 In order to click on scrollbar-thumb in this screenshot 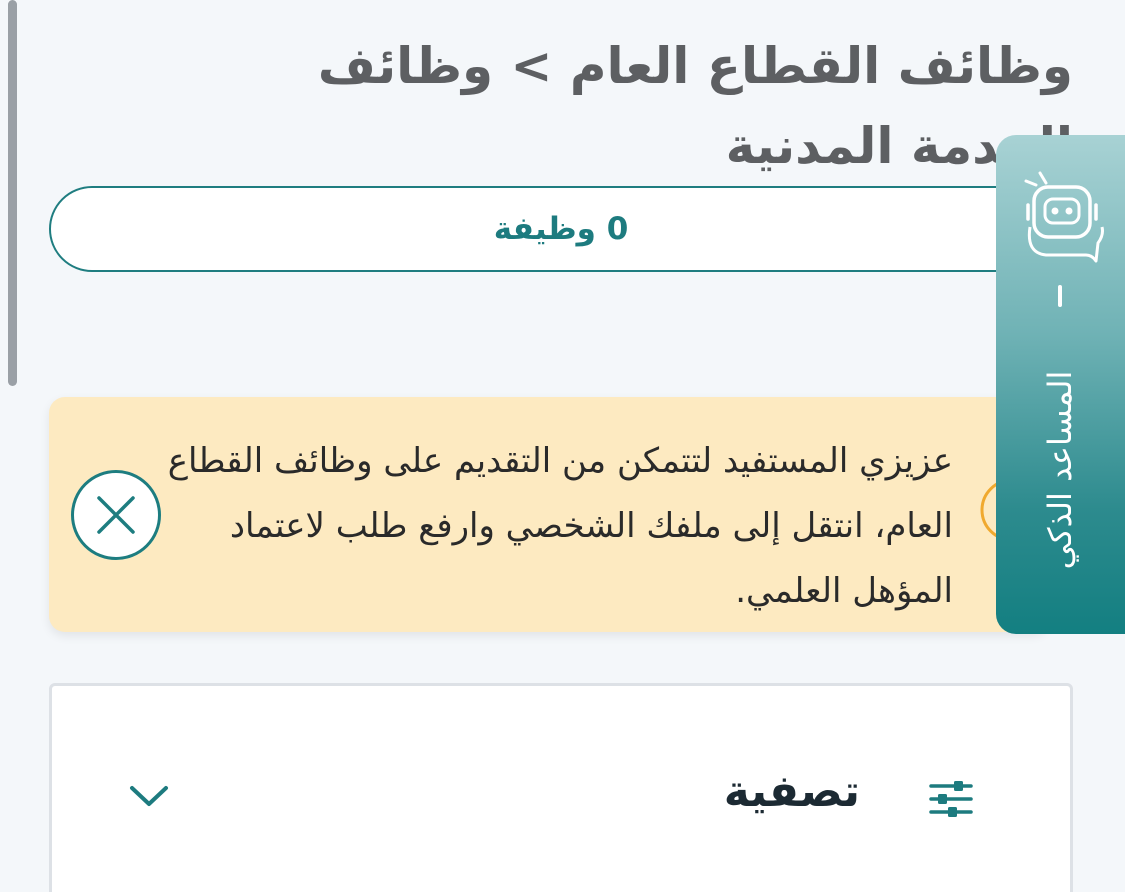, I will do `click(12, 193)`.